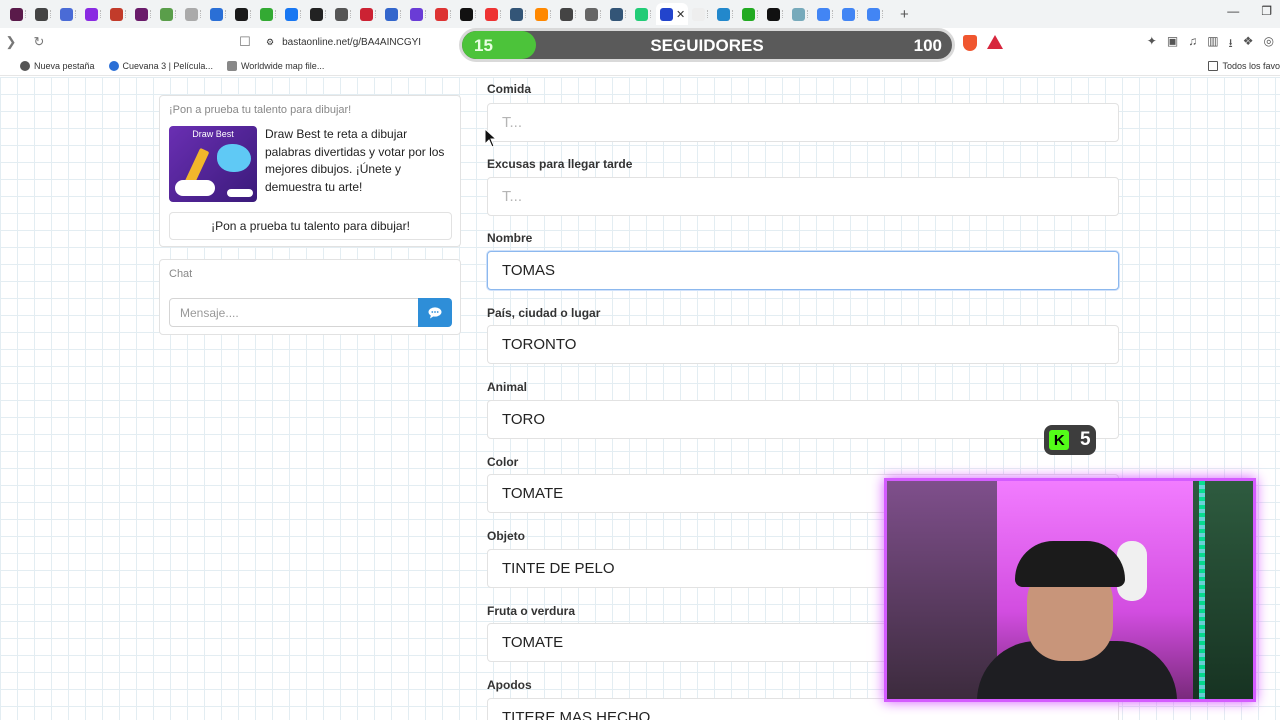  What do you see at coordinates (707, 45) in the screenshot?
I see `follower-goal-bar: 15 SEGUIDORES 100` at bounding box center [707, 45].